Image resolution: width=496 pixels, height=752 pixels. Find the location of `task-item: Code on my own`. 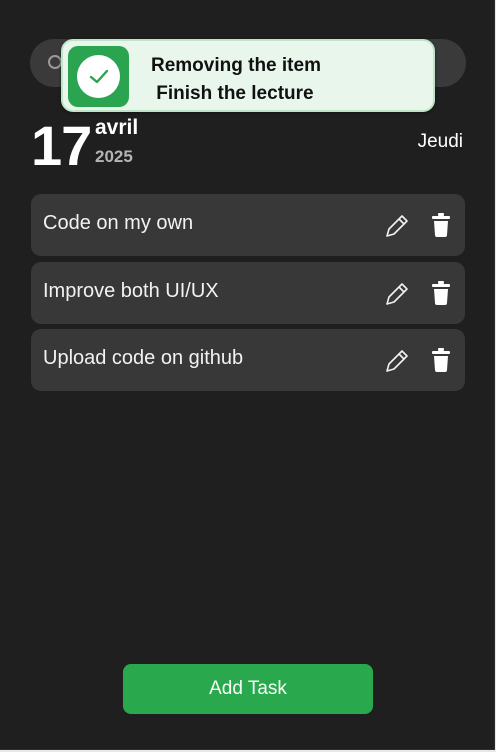

task-item: Code on my own is located at coordinates (248, 225).